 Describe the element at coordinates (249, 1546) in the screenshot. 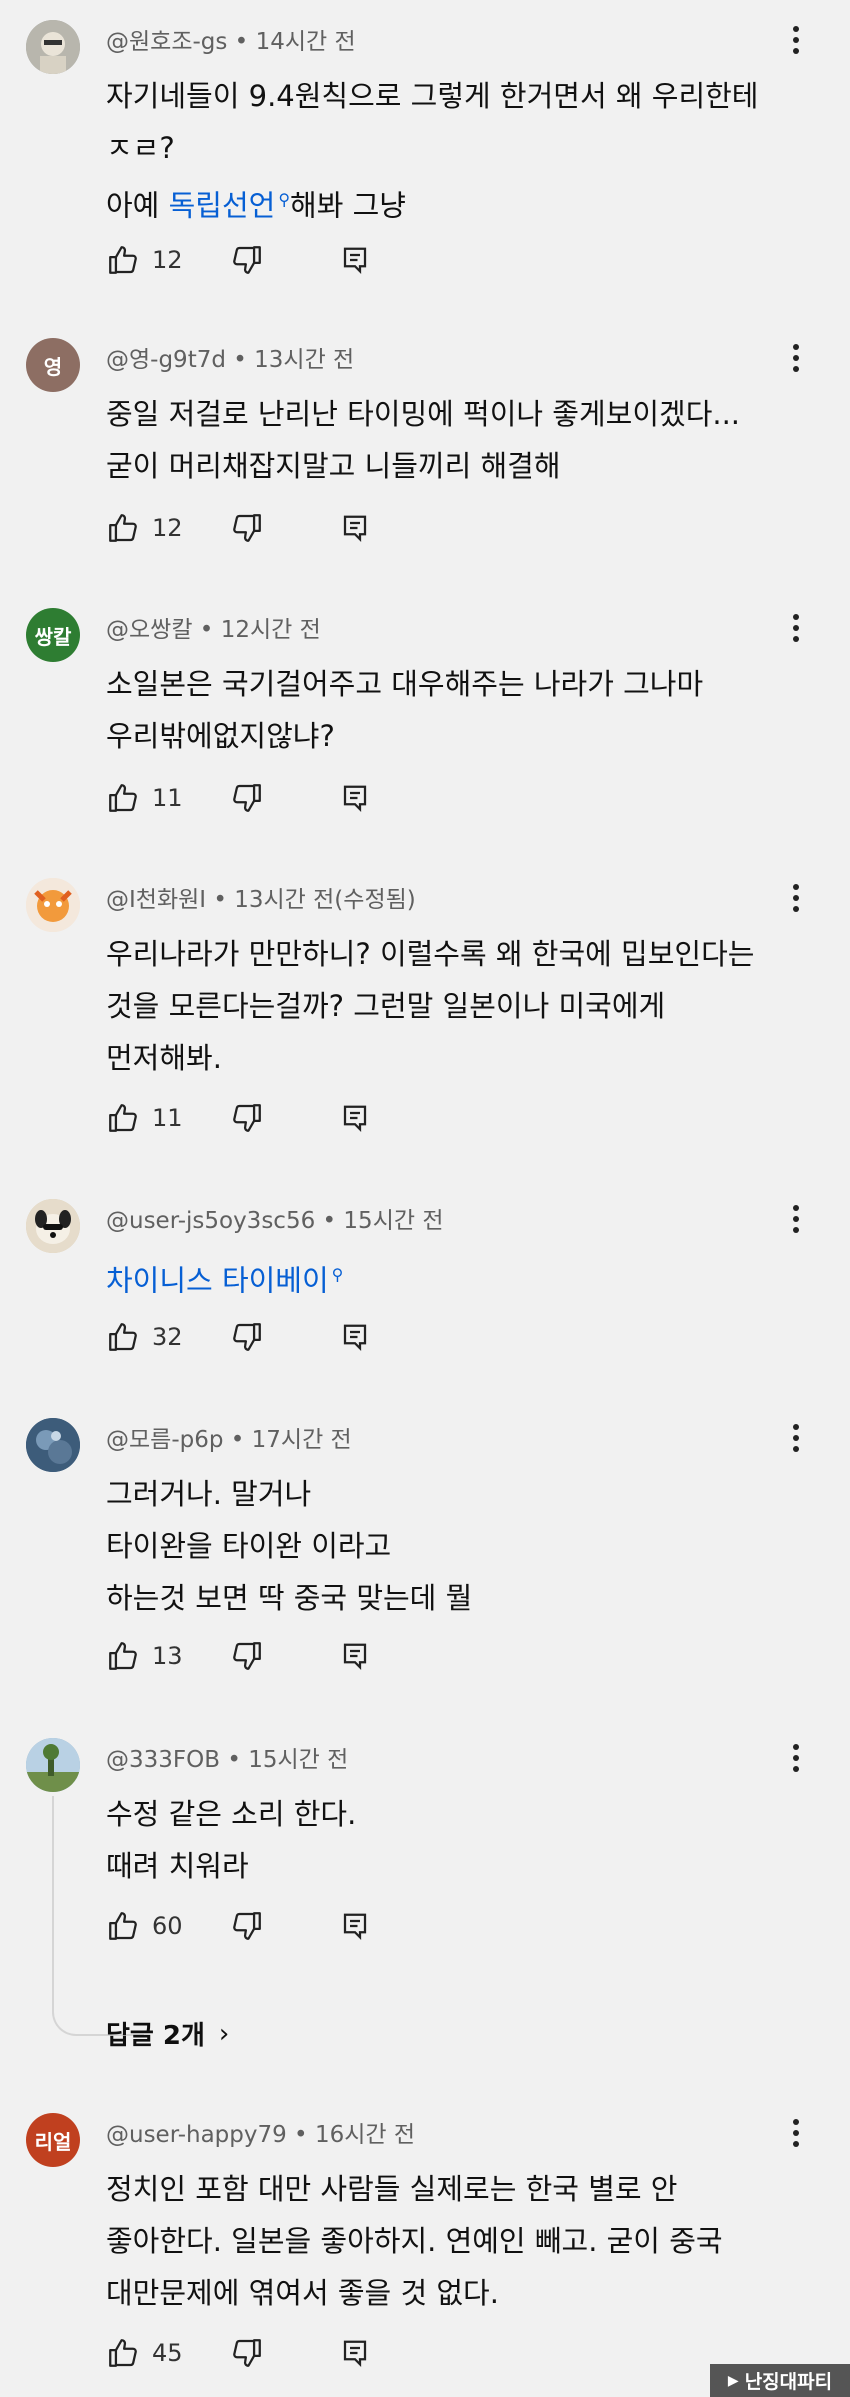

I see `comment-line: 타이완을 타이완 이라고` at that location.